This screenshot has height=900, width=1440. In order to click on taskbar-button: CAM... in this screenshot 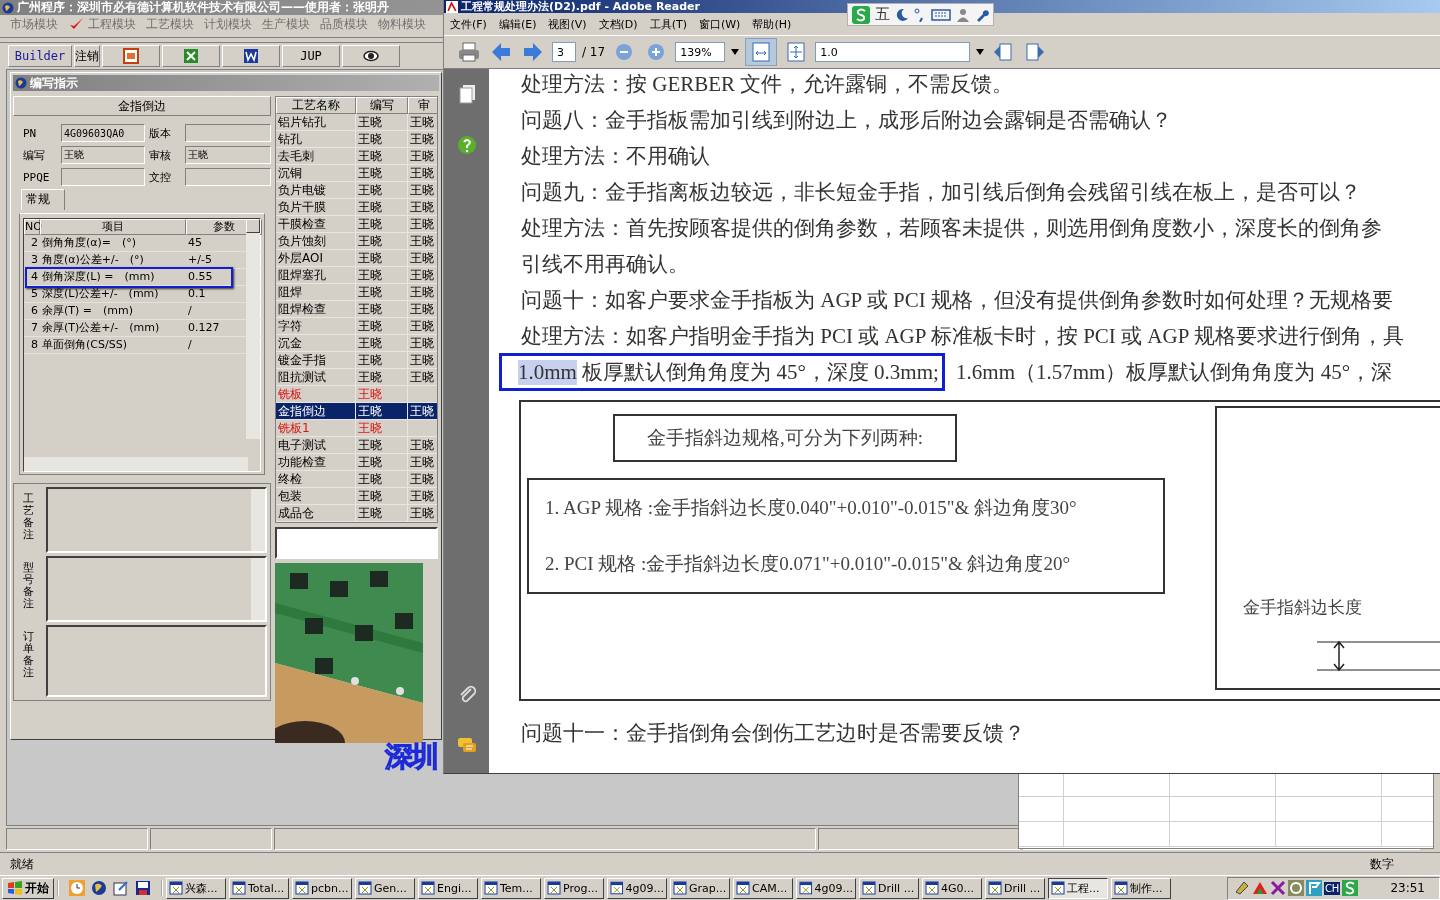, I will do `click(763, 888)`.